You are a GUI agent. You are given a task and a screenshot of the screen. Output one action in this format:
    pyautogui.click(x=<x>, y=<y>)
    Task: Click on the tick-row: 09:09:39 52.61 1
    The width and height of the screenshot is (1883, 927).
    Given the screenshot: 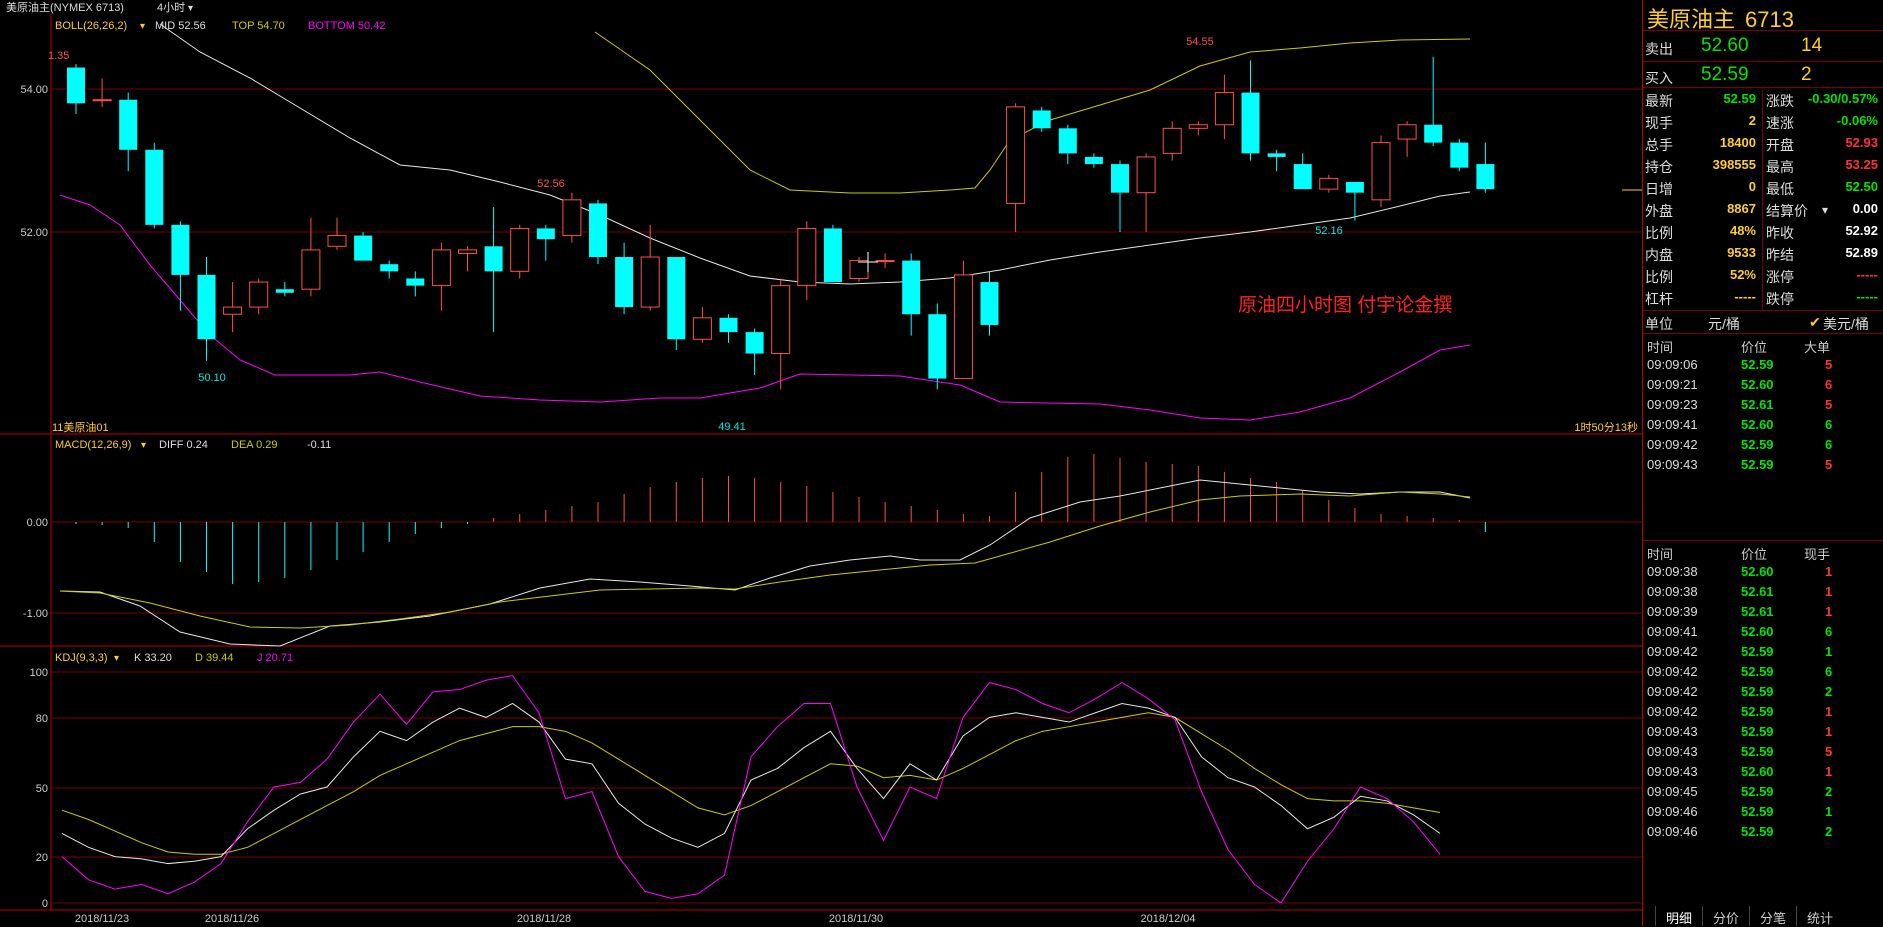 What is the action you would take?
    pyautogui.click(x=1763, y=612)
    